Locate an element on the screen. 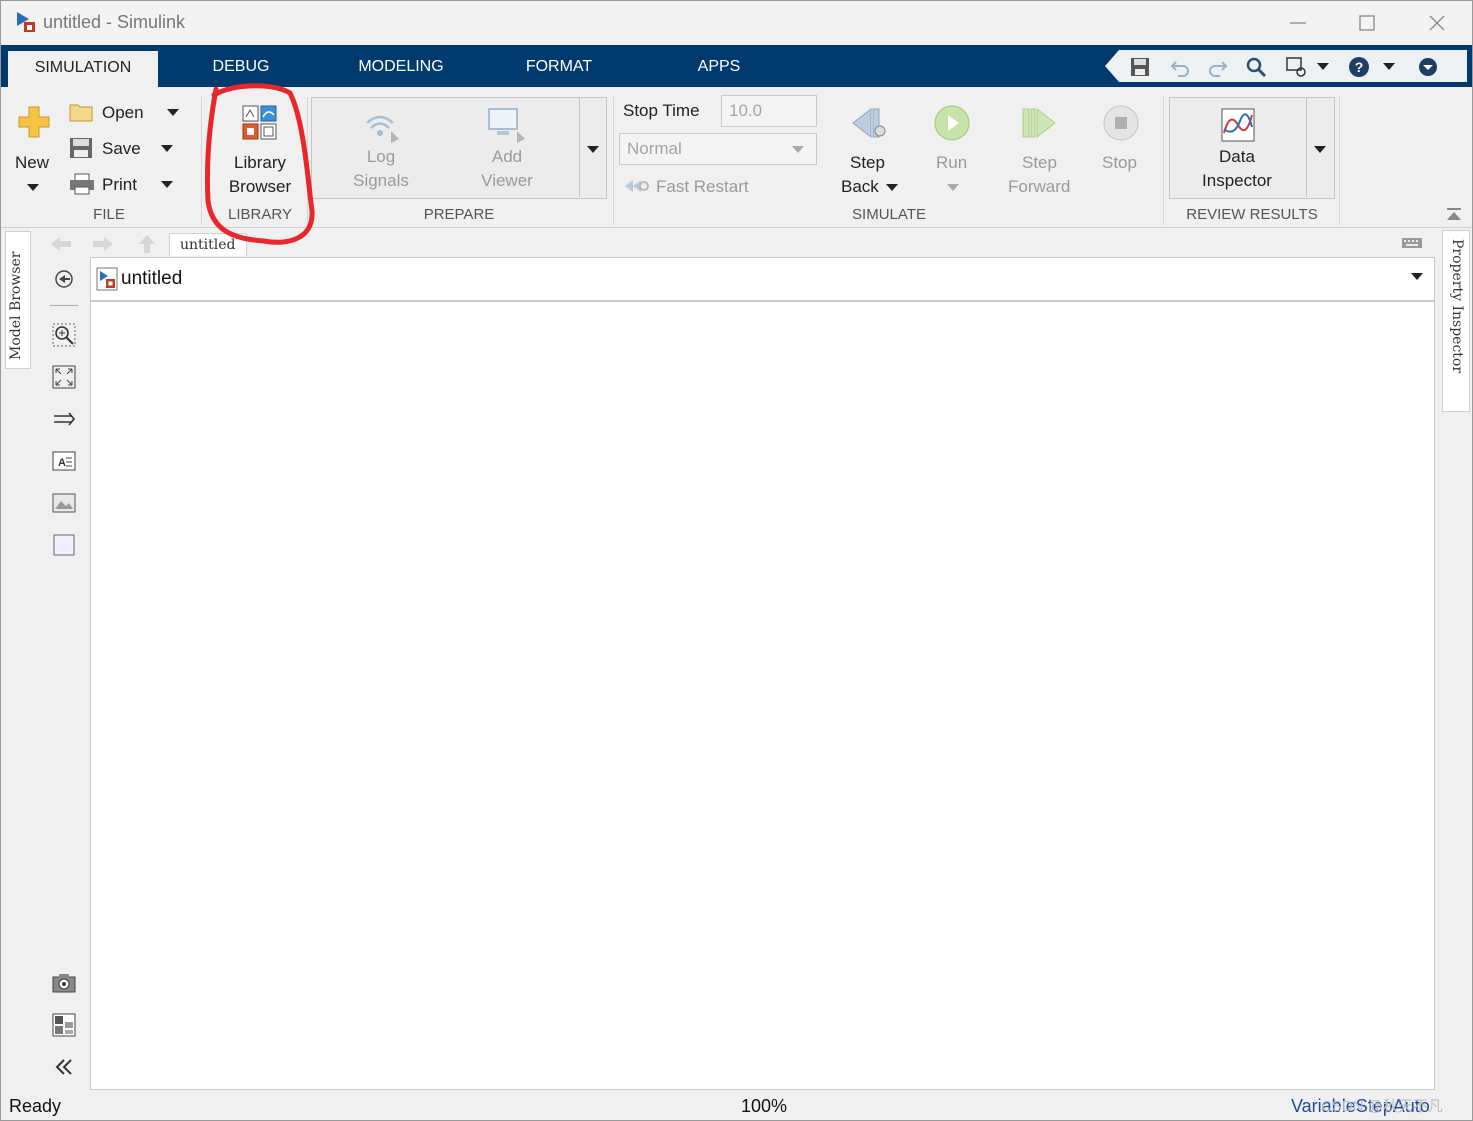 The image size is (1473, 1121). ribbon-separator is located at coordinates (613, 161).